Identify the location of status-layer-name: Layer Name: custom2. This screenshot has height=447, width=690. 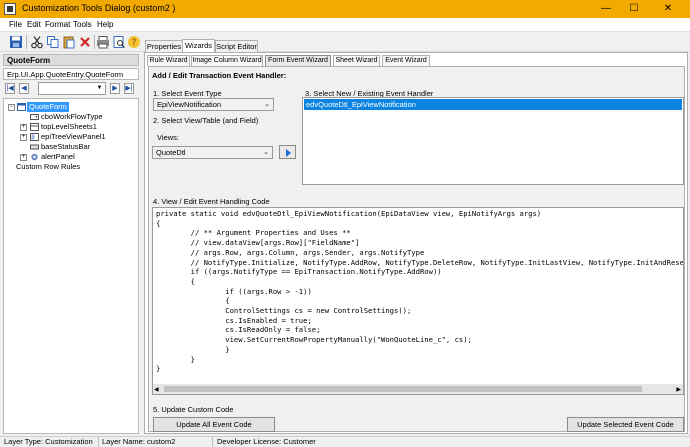
(139, 441).